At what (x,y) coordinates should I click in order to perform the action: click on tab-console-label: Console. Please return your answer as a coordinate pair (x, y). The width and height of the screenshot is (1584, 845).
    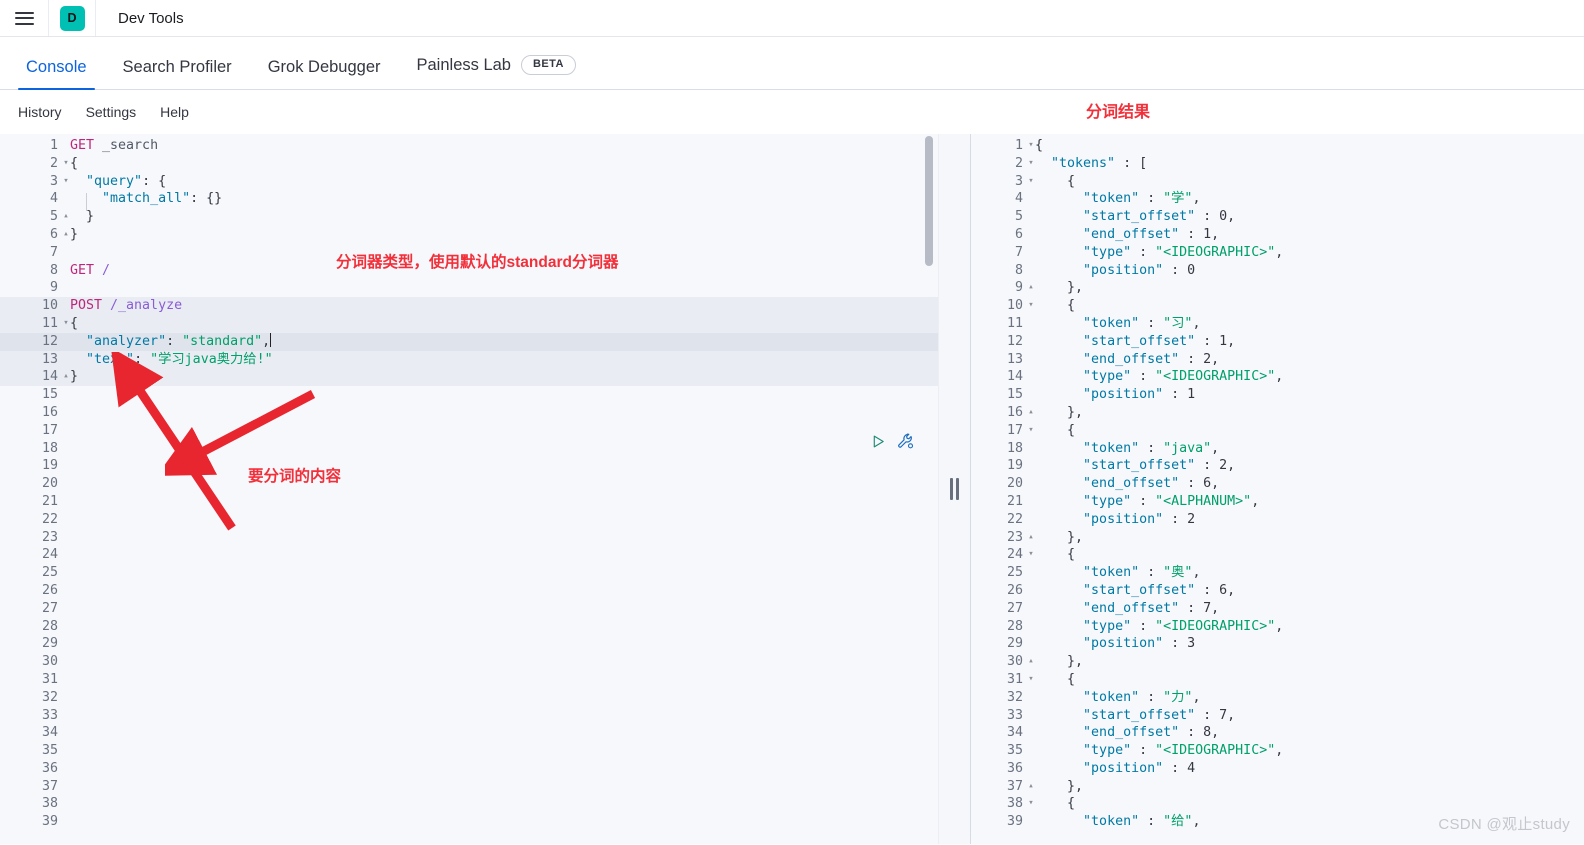
    Looking at the image, I should click on (56, 66).